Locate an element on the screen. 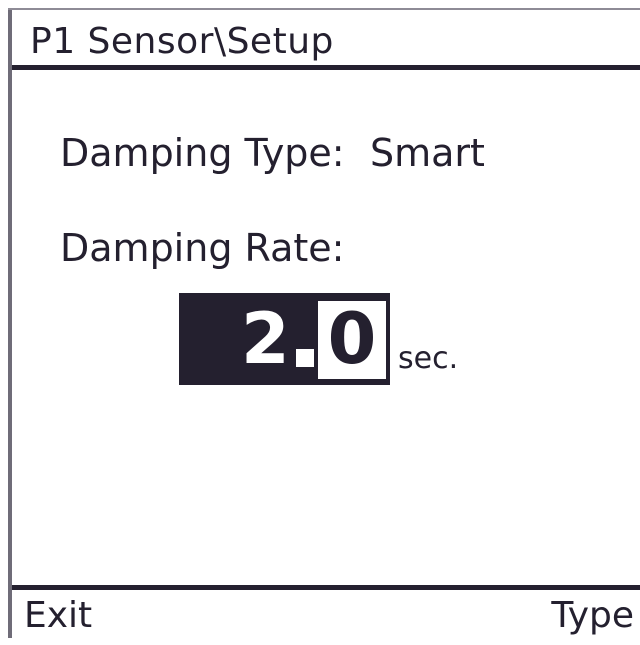 Image resolution: width=640 pixels, height=645 pixels. exit-softkey: Exit is located at coordinates (58, 616).